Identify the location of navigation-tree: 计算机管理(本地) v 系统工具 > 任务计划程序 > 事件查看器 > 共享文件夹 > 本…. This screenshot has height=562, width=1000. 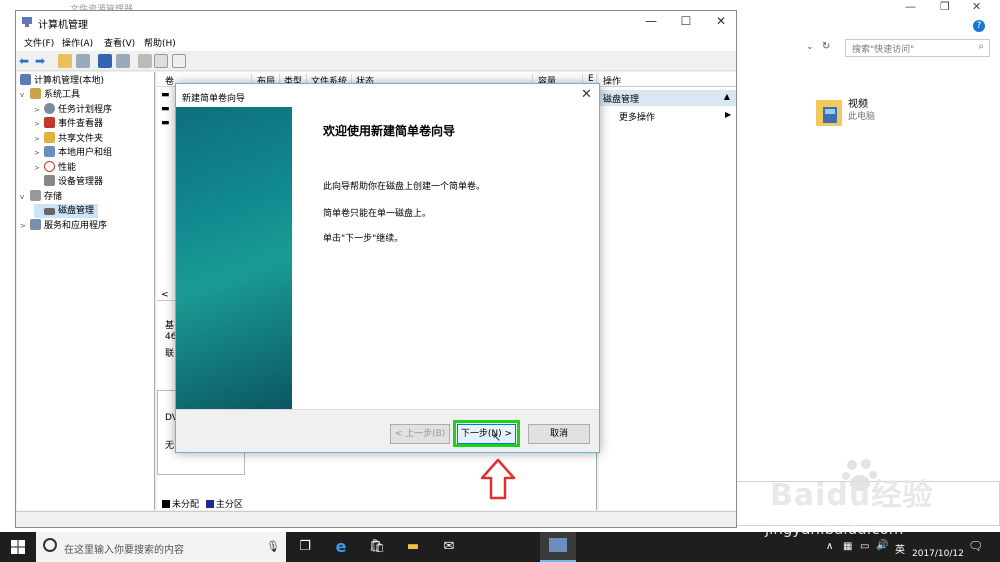
(86, 291).